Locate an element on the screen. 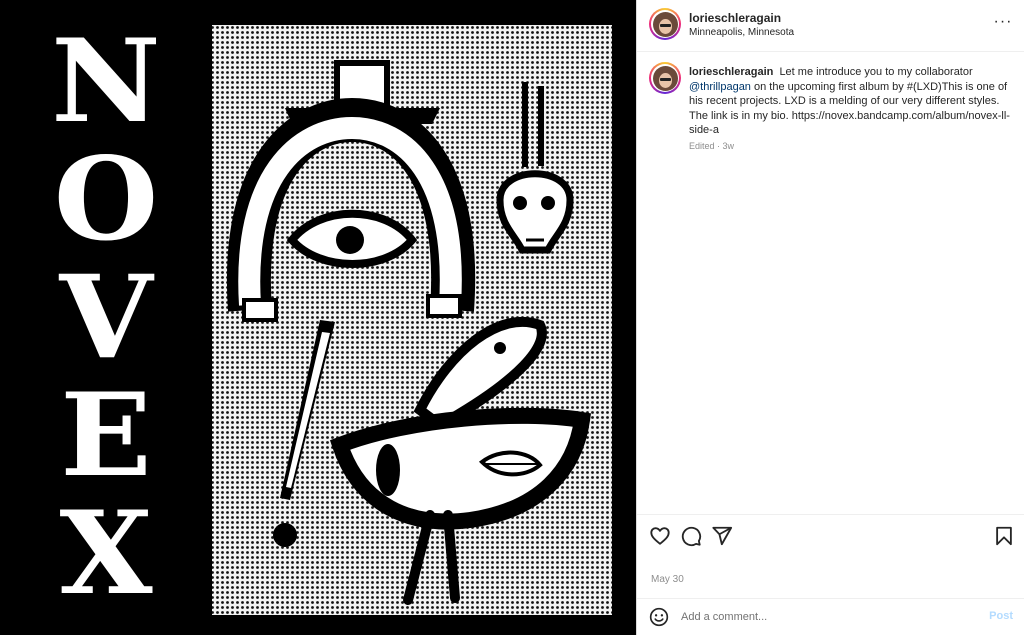 The width and height of the screenshot is (1024, 635). novex-letter: V is located at coordinates (106, 317).